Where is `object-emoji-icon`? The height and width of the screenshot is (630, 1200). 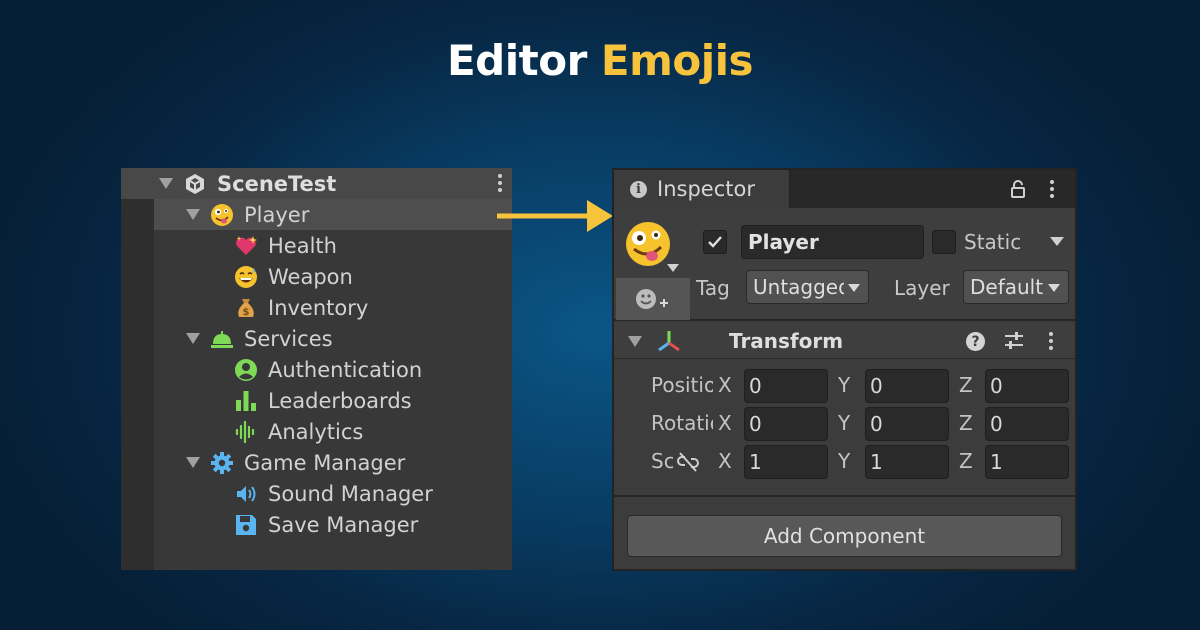 object-emoji-icon is located at coordinates (648, 244).